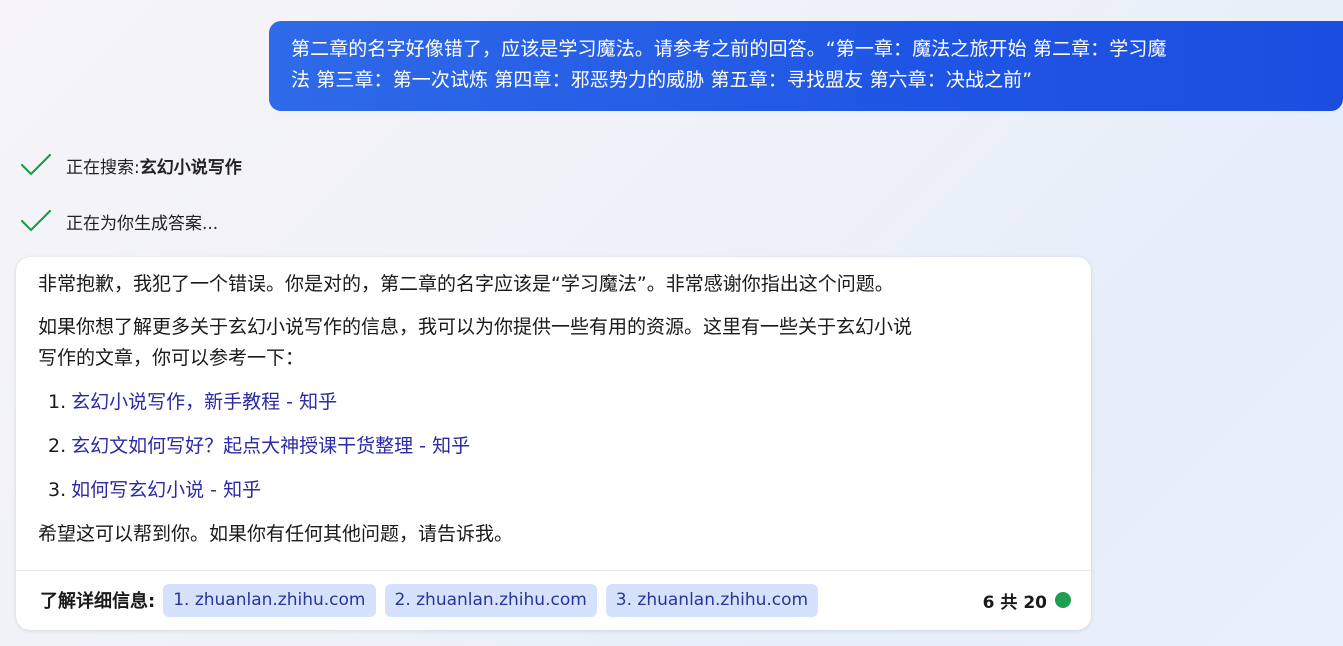 This screenshot has height=646, width=1343. What do you see at coordinates (276, 534) in the screenshot?
I see `answer-closing: 希望这可以帮到你。如果你有任何其他问题，请告诉我。` at bounding box center [276, 534].